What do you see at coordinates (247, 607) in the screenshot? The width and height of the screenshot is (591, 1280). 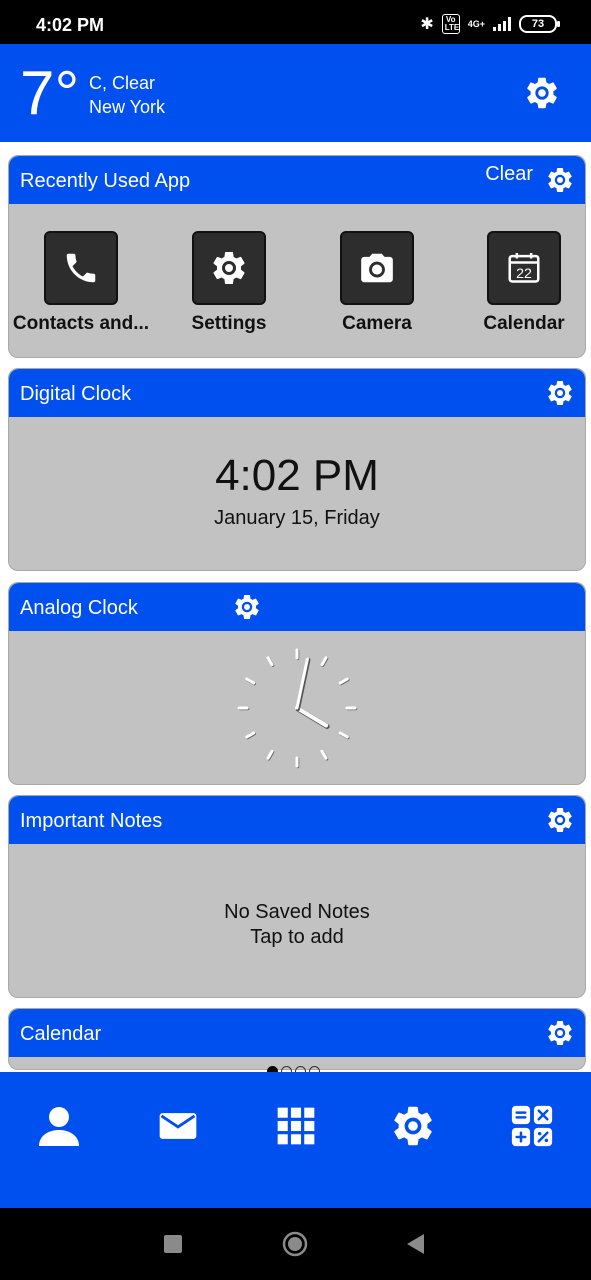 I see `analog-clock-gear-icon` at bounding box center [247, 607].